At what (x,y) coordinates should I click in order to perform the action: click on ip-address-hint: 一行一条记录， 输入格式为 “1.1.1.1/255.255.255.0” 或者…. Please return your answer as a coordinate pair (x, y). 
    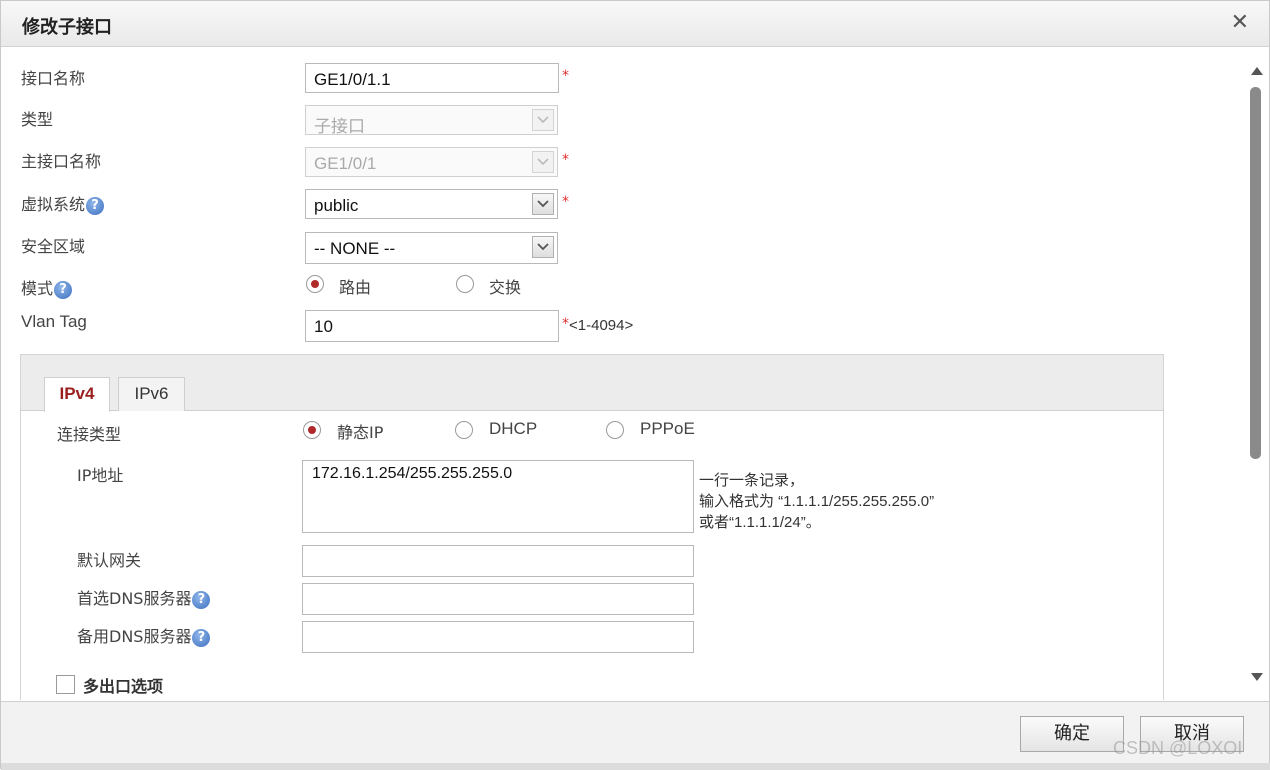
    Looking at the image, I should click on (817, 501).